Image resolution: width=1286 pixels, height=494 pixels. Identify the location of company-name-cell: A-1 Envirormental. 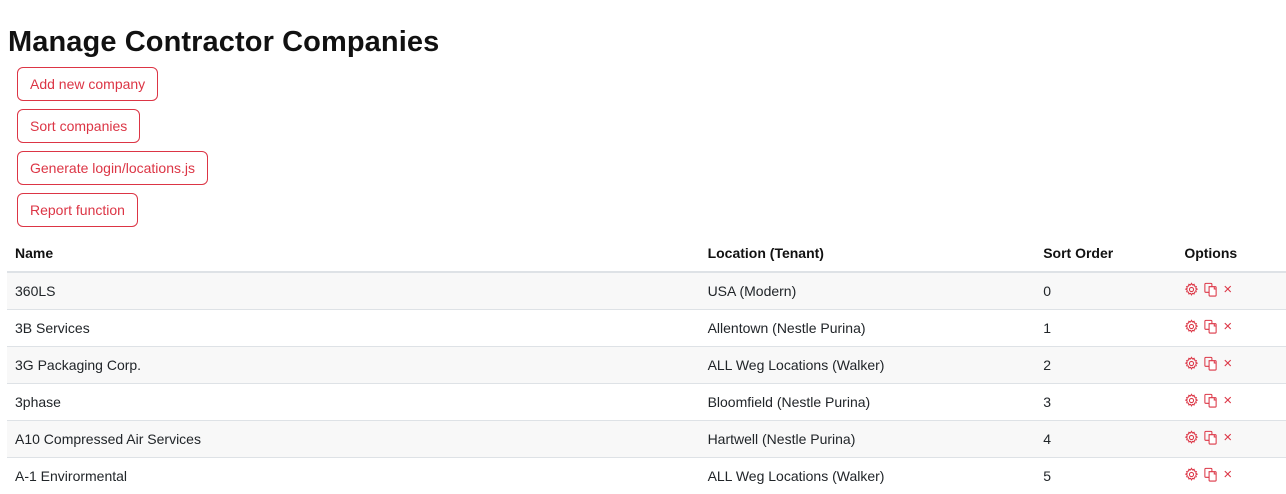
(353, 475).